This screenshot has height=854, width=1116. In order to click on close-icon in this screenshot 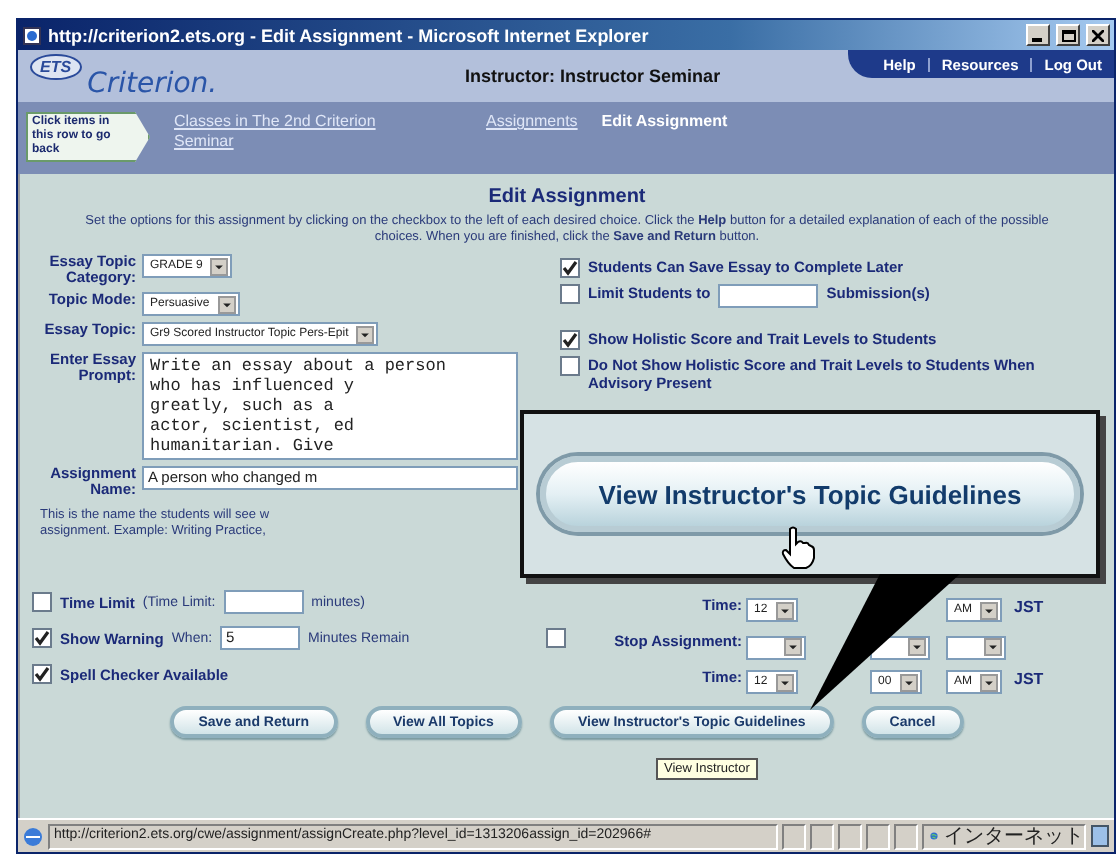, I will do `click(1098, 35)`.